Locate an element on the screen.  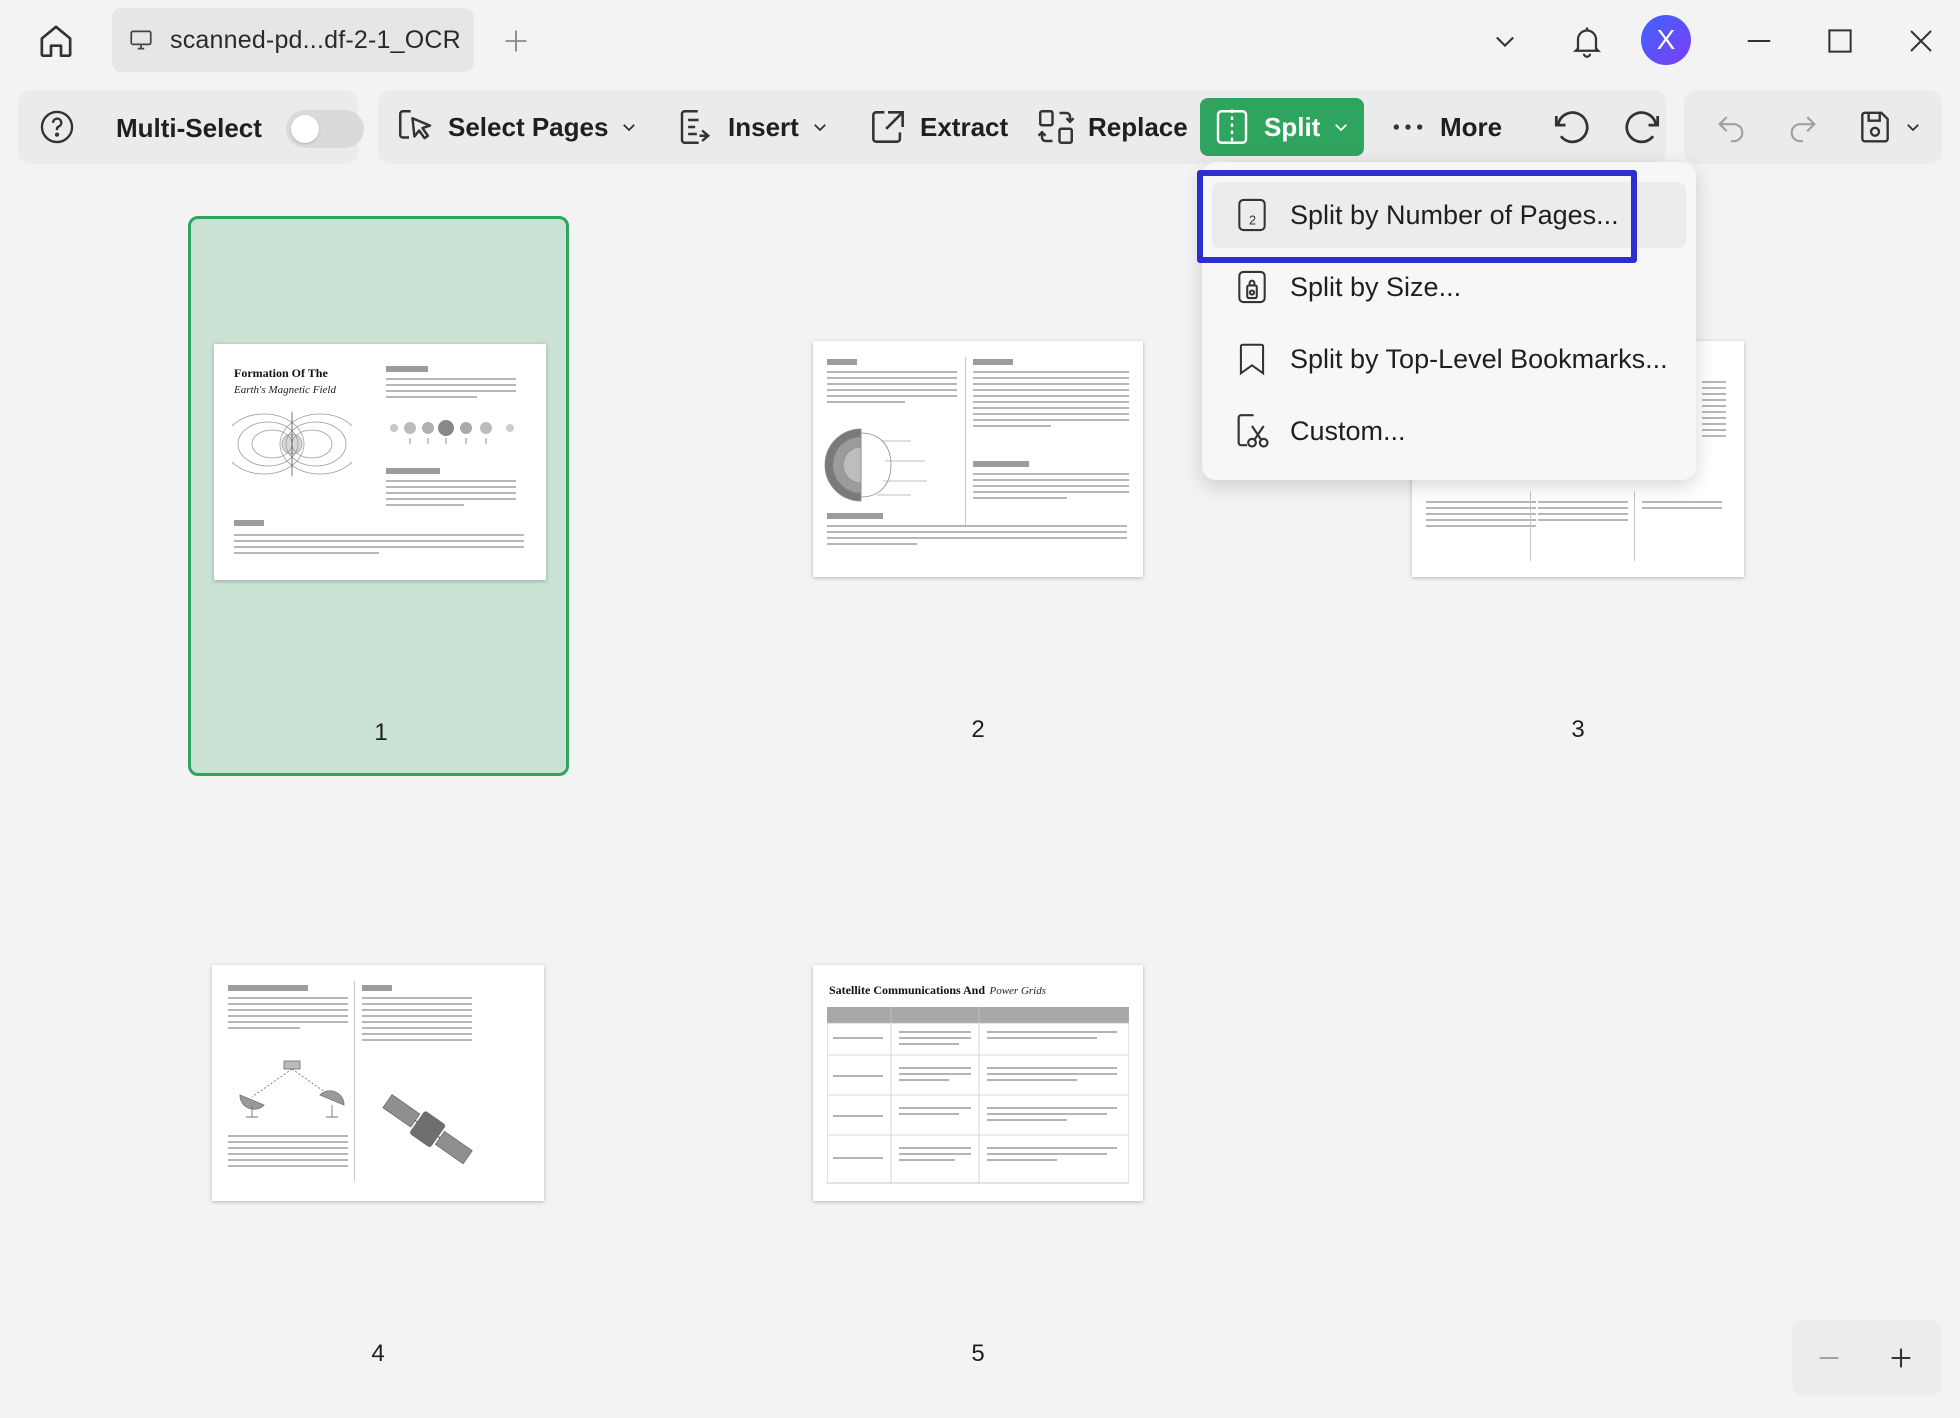
page-5-title-bold: Satellite Communications And is located at coordinates (907, 990).